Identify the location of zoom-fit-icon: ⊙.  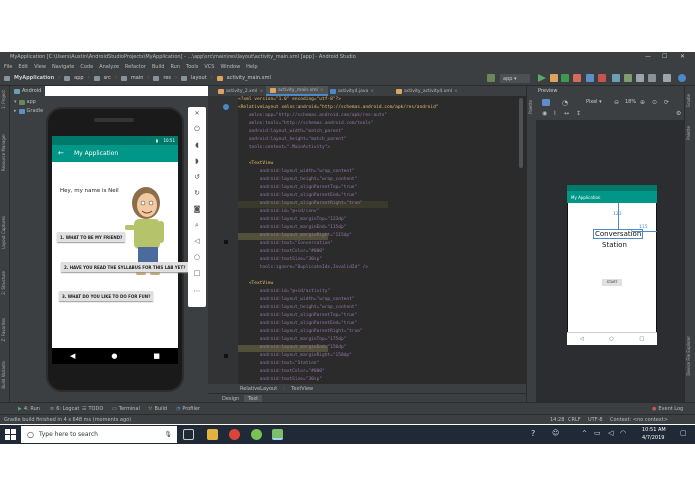
(654, 102).